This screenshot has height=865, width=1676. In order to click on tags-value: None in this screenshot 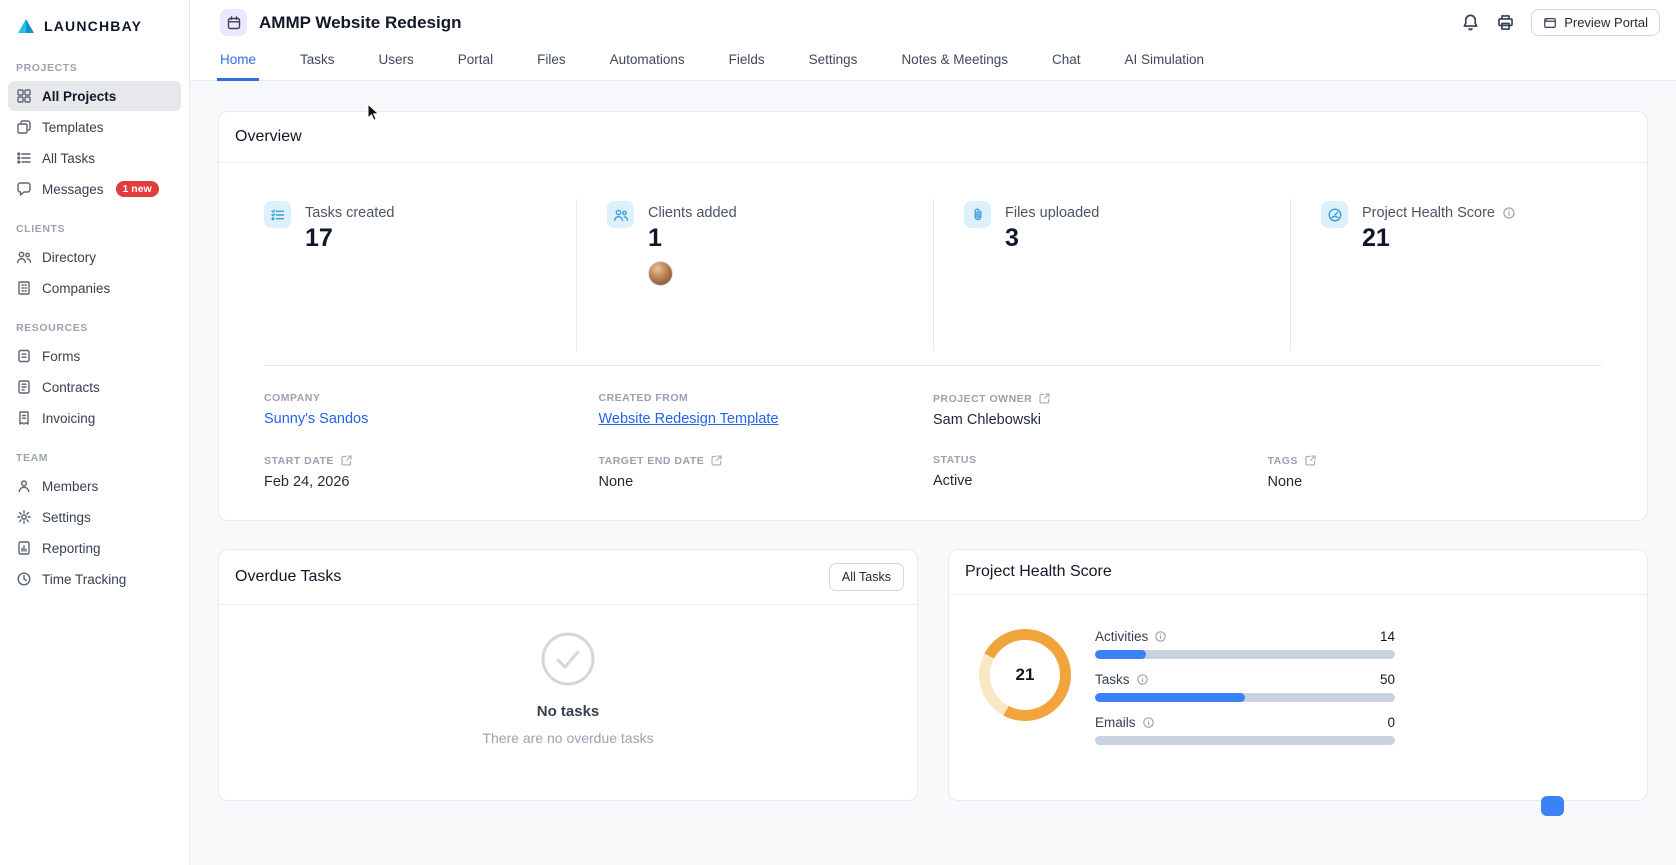, I will do `click(1285, 482)`.